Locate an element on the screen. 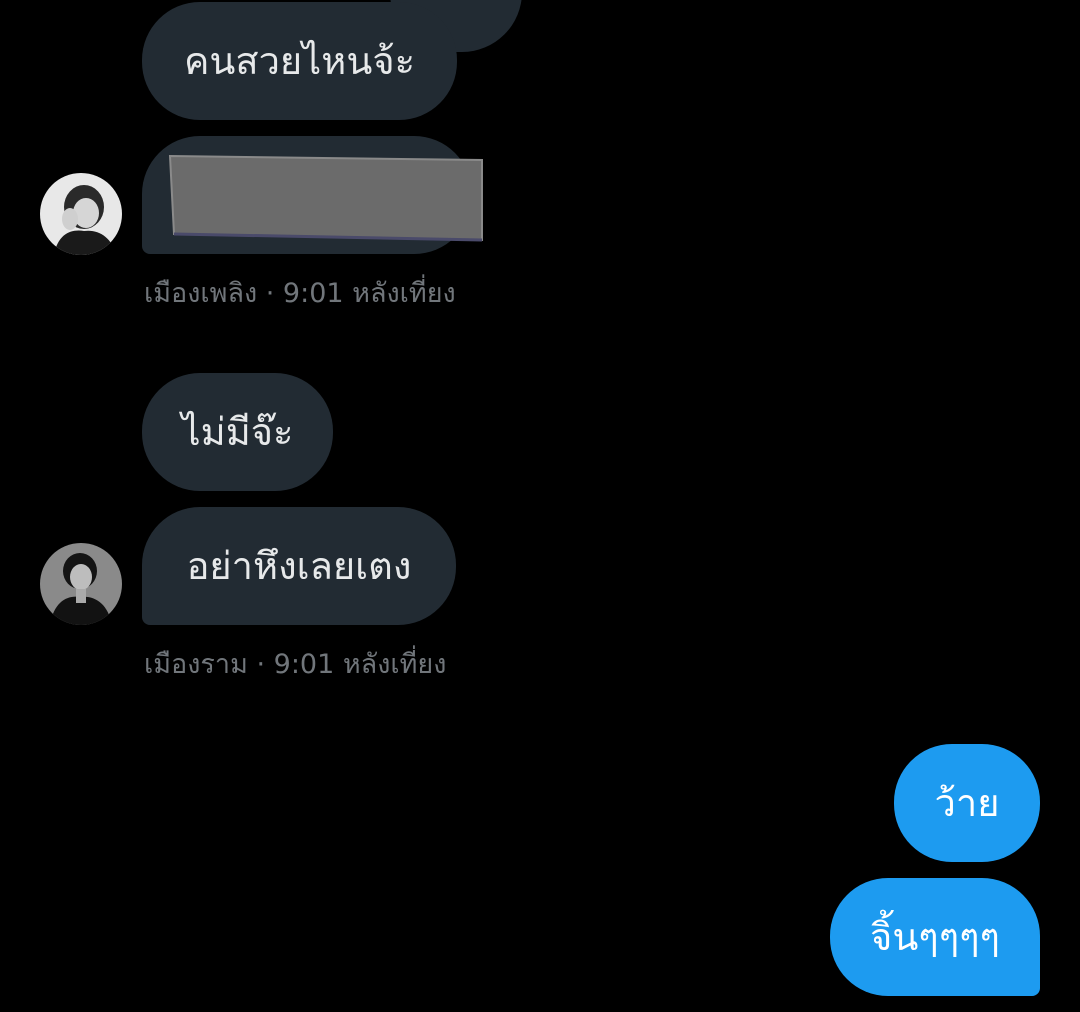 This screenshot has height=1012, width=1080. incoming-message-bubble: อย่าหึงเลยเตง is located at coordinates (299, 566).